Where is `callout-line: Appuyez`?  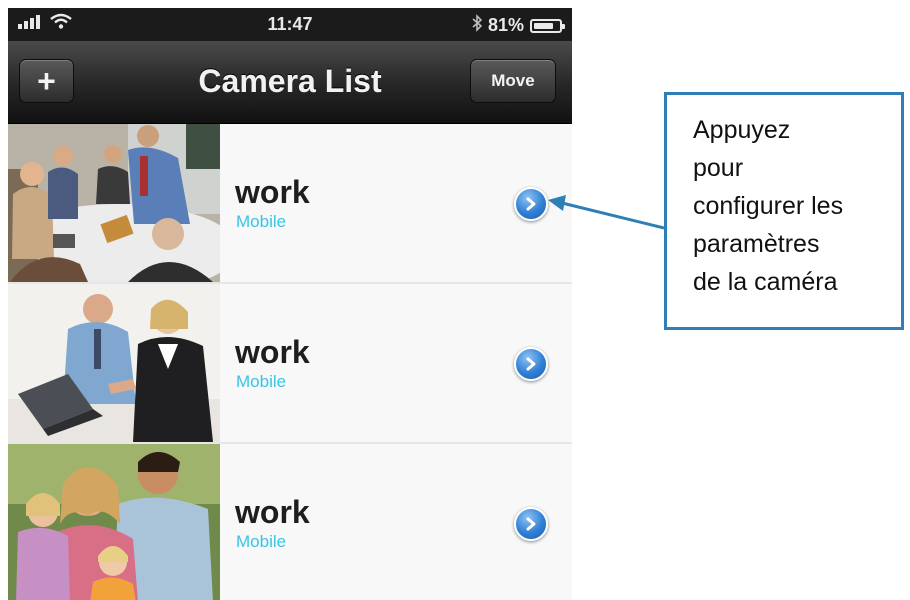 callout-line: Appuyez is located at coordinates (742, 130).